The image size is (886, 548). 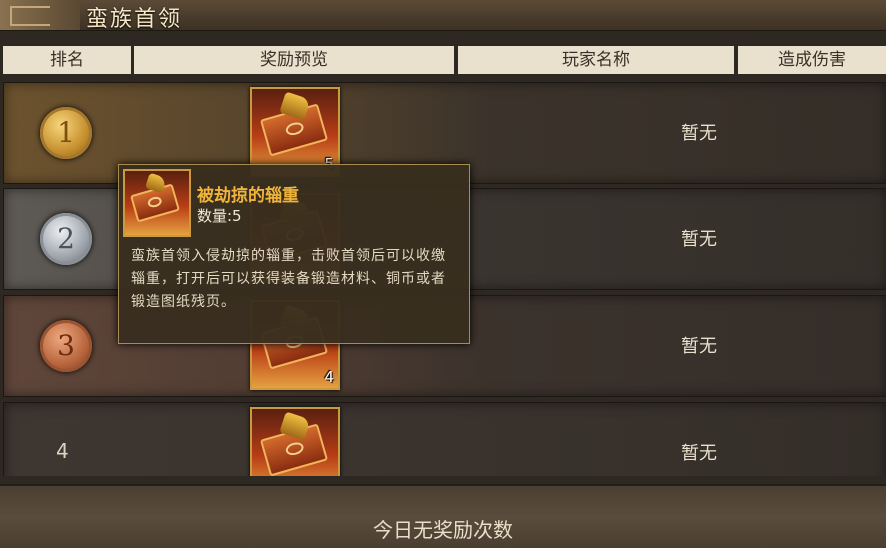 I want to click on tooltip-item-name: 被劫掠的辎重, so click(x=248, y=196).